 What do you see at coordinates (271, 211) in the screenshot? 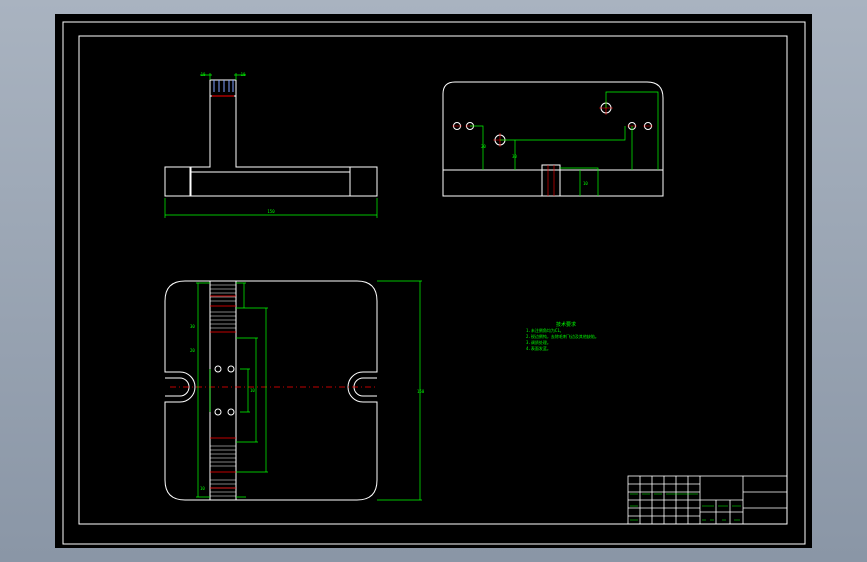
I see `front-width-dim: 150` at bounding box center [271, 211].